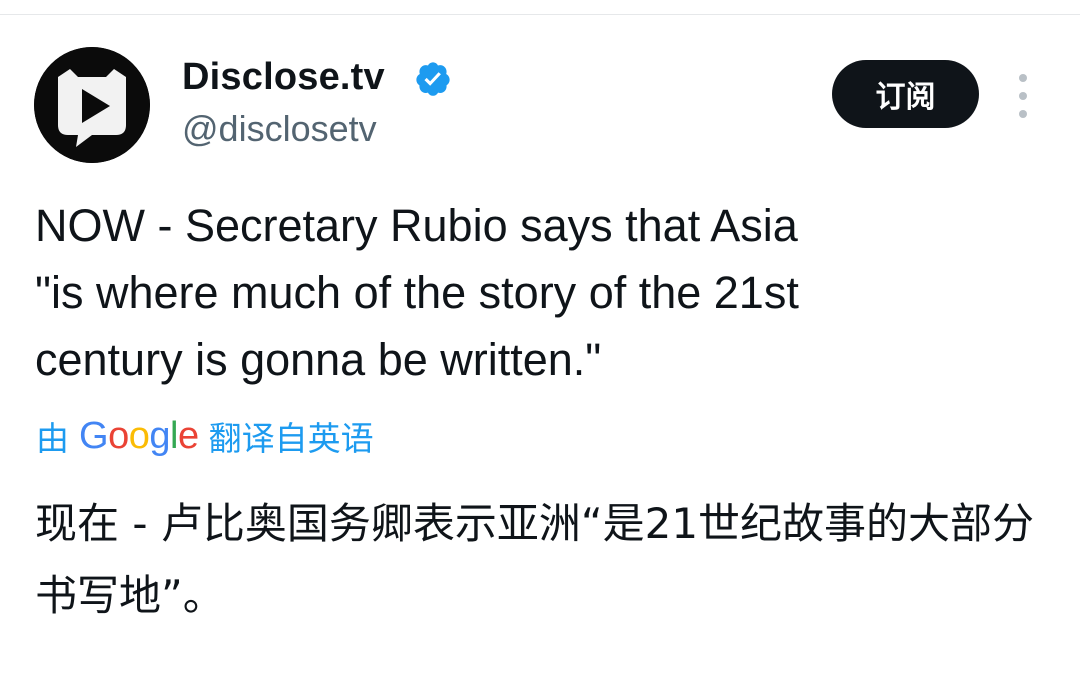 The height and width of the screenshot is (696, 1080). I want to click on top-divider, so click(540, 14).